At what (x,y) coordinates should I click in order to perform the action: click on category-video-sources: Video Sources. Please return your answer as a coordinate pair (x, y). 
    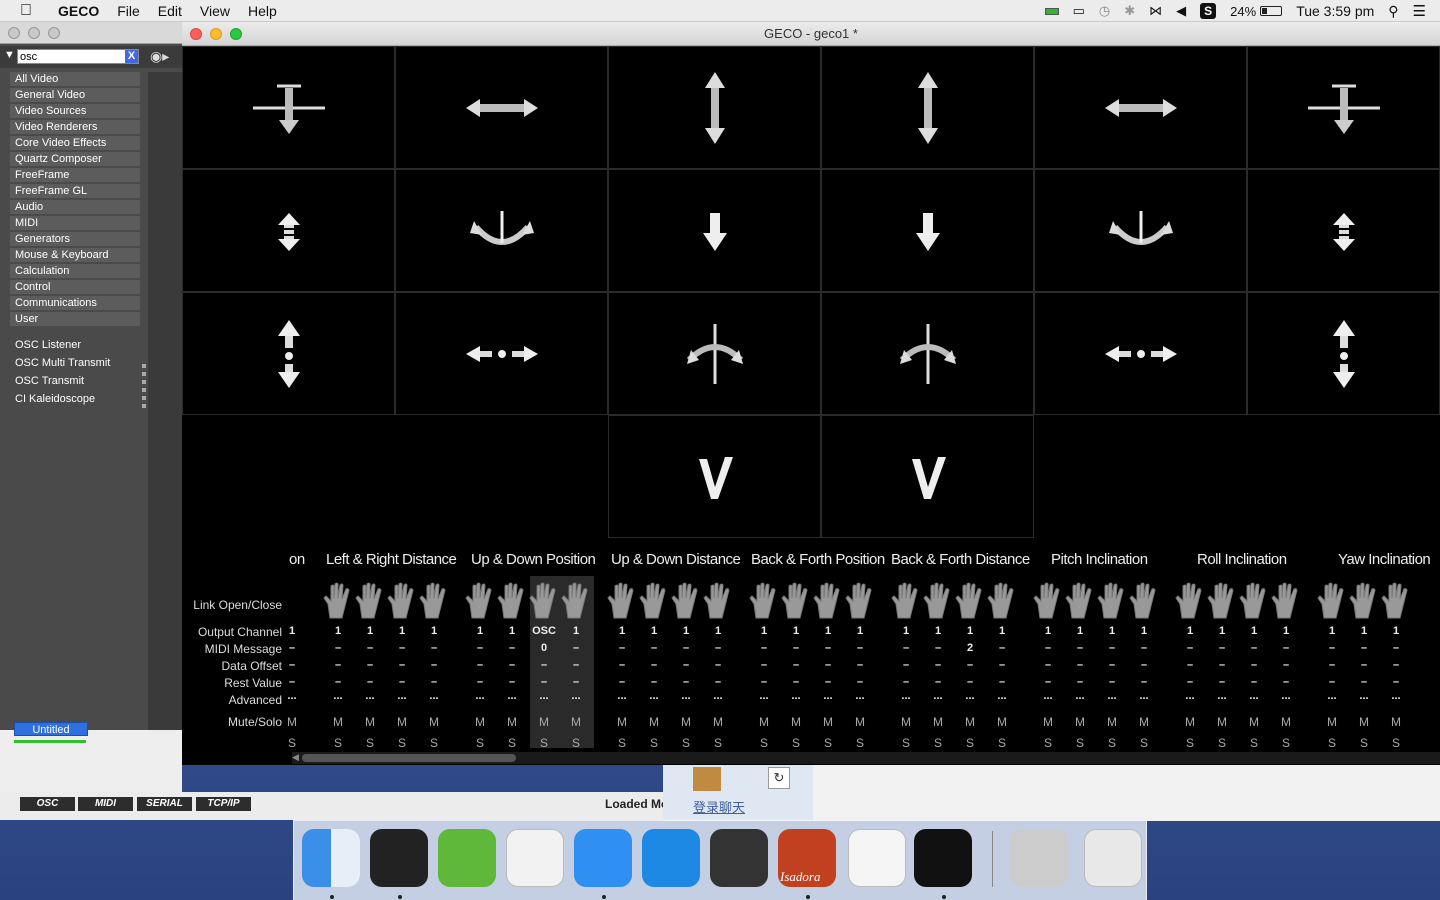
    Looking at the image, I should click on (75, 111).